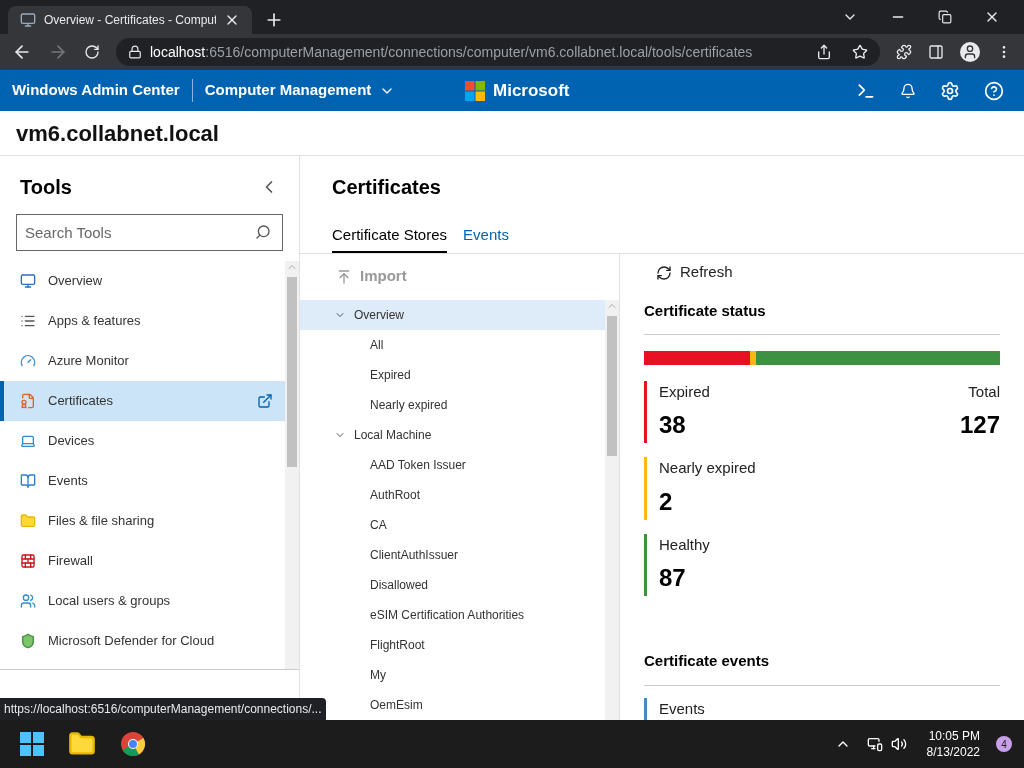 This screenshot has height=768, width=1024. Describe the element at coordinates (344, 276) in the screenshot. I see `upload-icon` at that location.